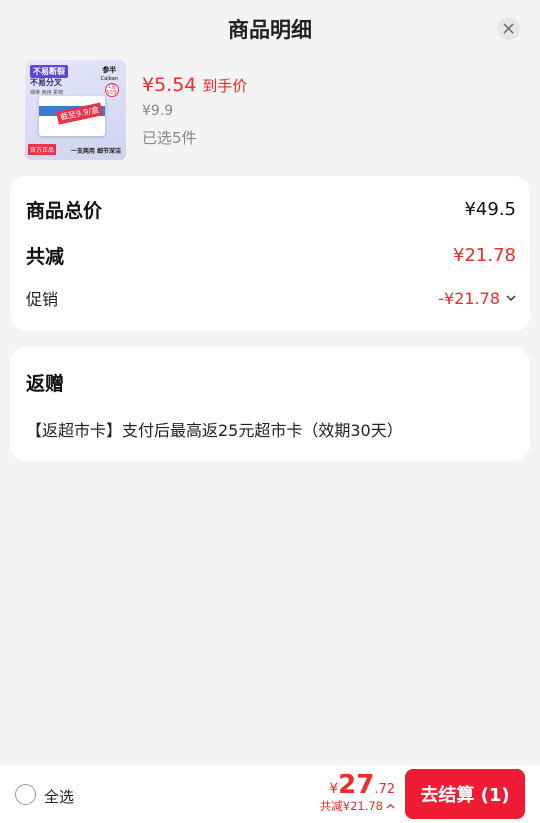 This screenshot has height=823, width=540. I want to click on brand-logo: 参半 Caiban, so click(109, 74).